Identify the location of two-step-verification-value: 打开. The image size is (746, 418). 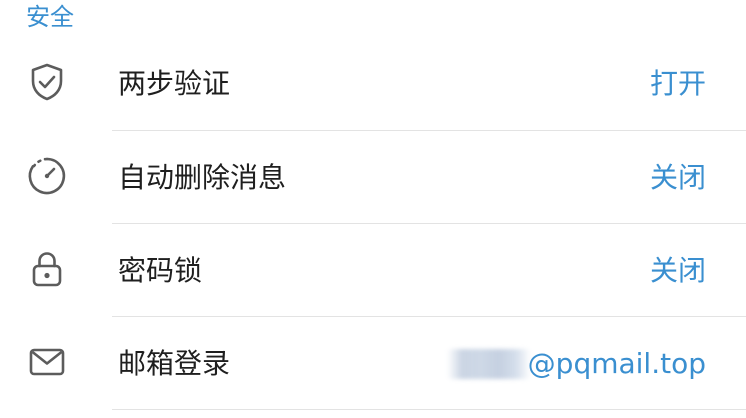
(677, 83).